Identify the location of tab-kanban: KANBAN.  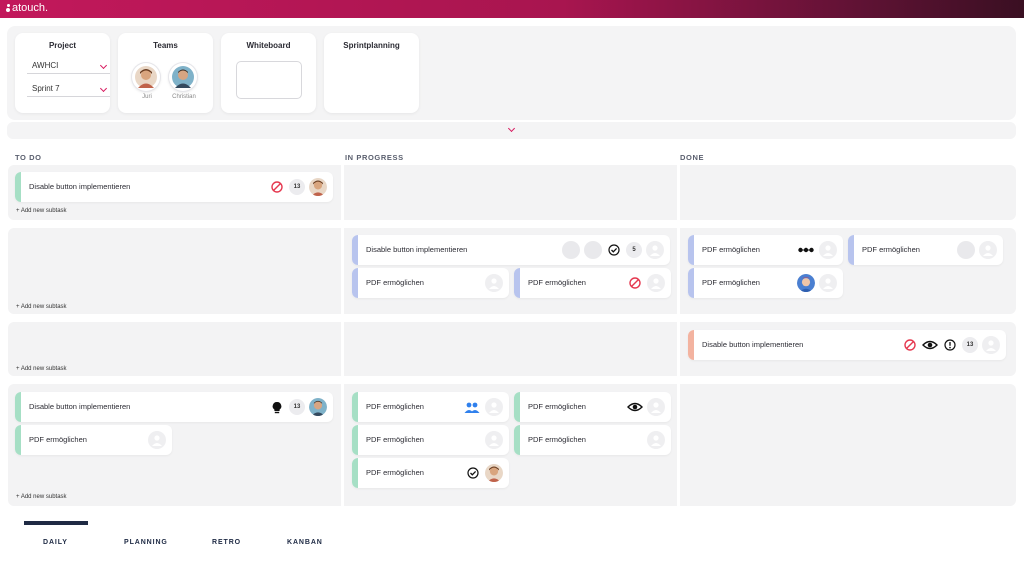
(305, 542).